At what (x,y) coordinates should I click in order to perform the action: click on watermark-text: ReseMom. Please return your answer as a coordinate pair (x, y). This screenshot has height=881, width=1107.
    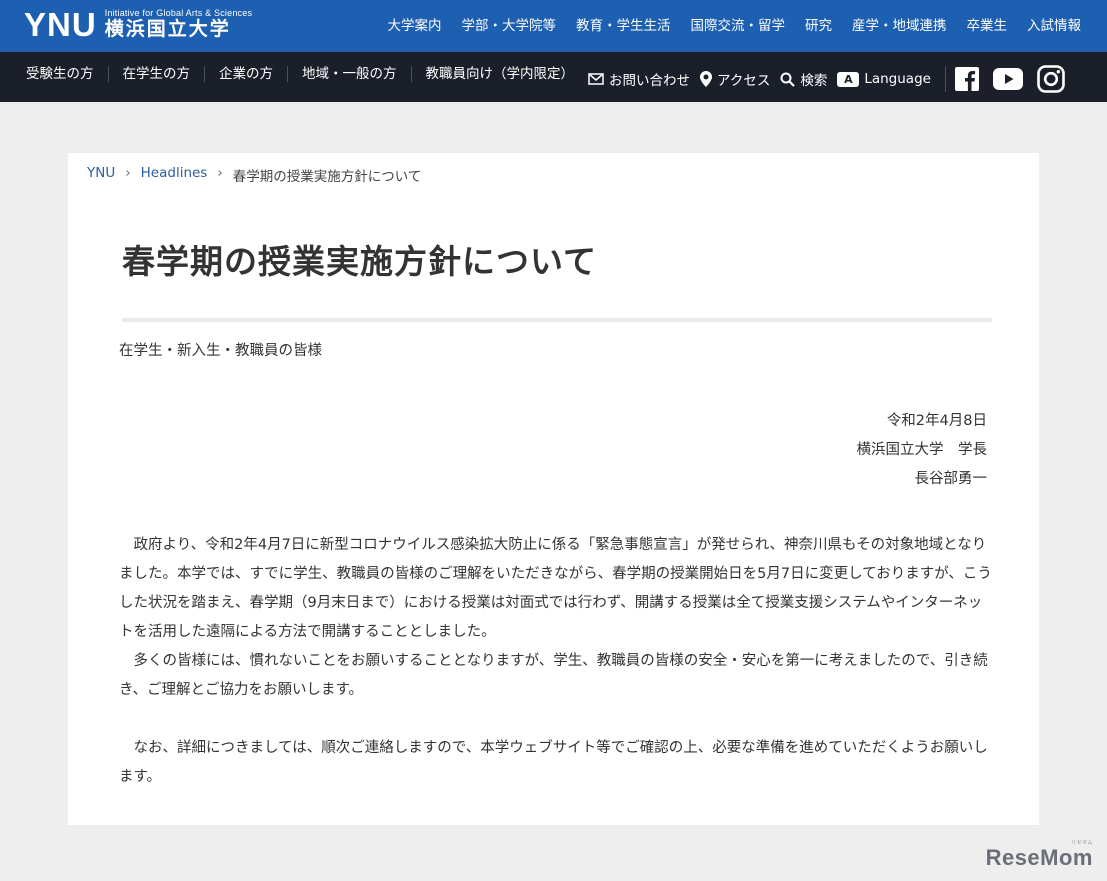
    Looking at the image, I should click on (1039, 857).